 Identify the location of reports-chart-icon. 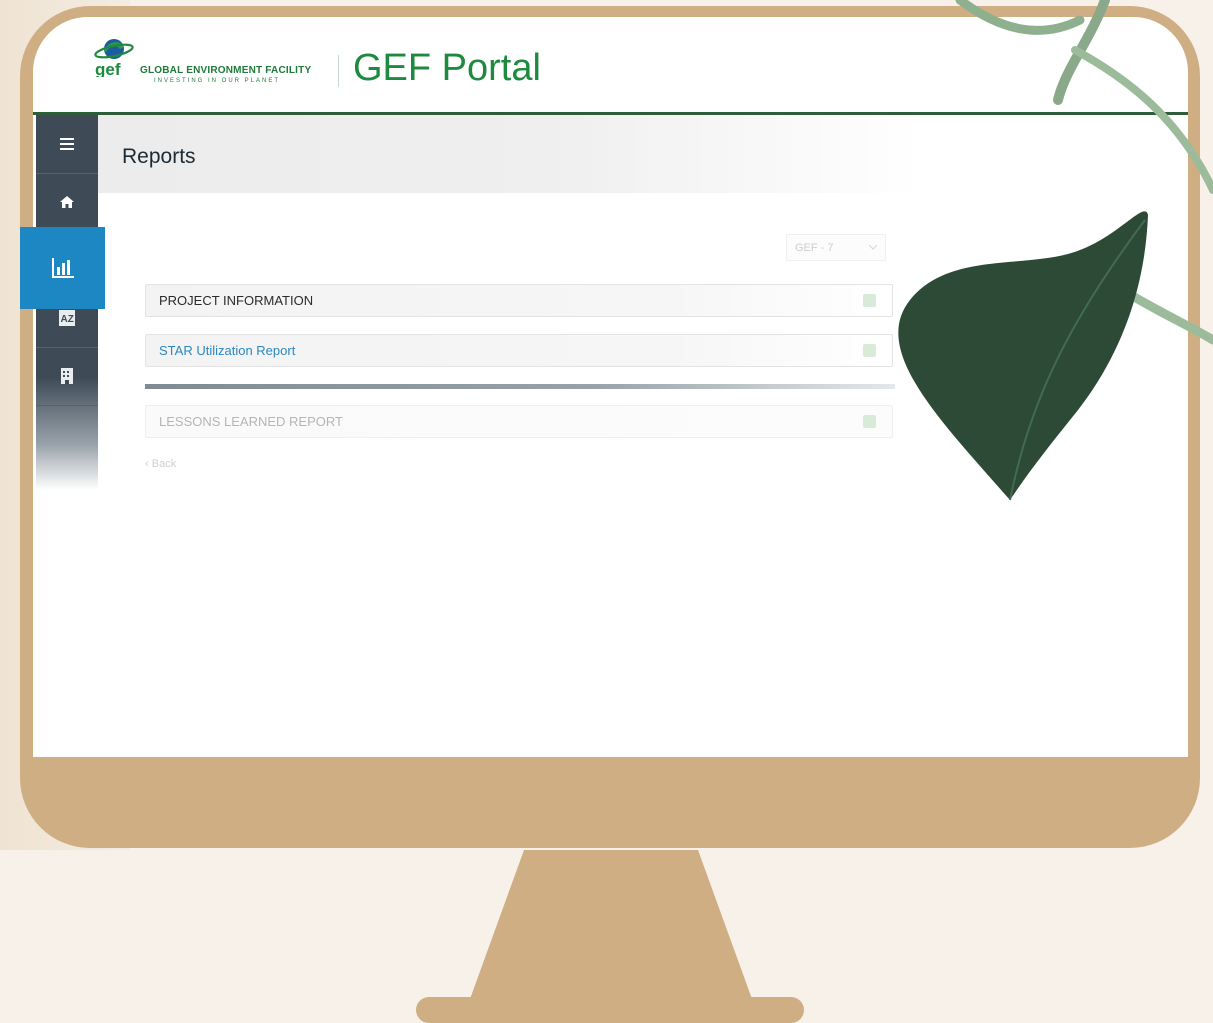
(62, 268).